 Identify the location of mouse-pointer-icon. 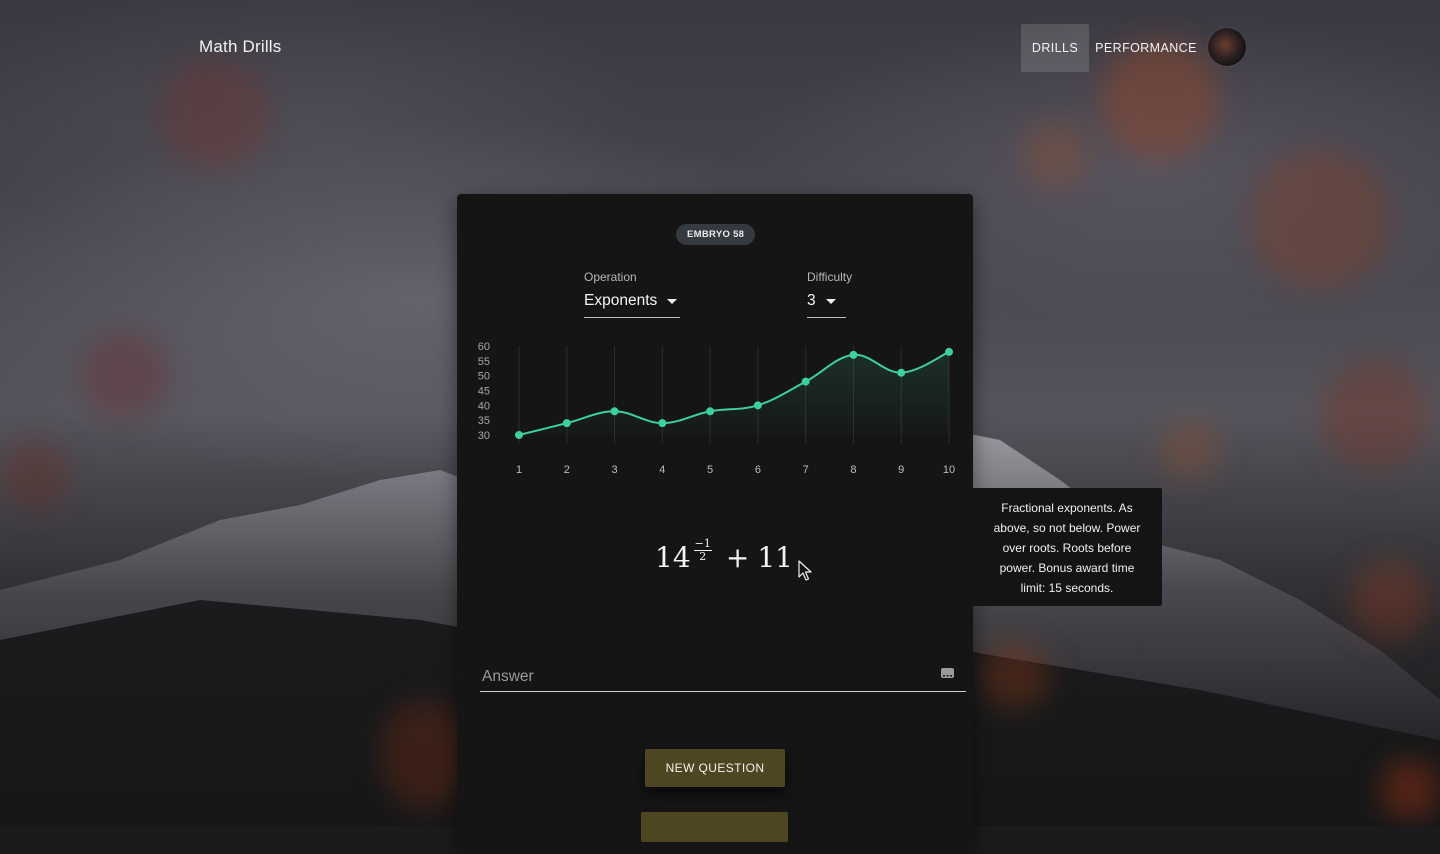
(805, 570).